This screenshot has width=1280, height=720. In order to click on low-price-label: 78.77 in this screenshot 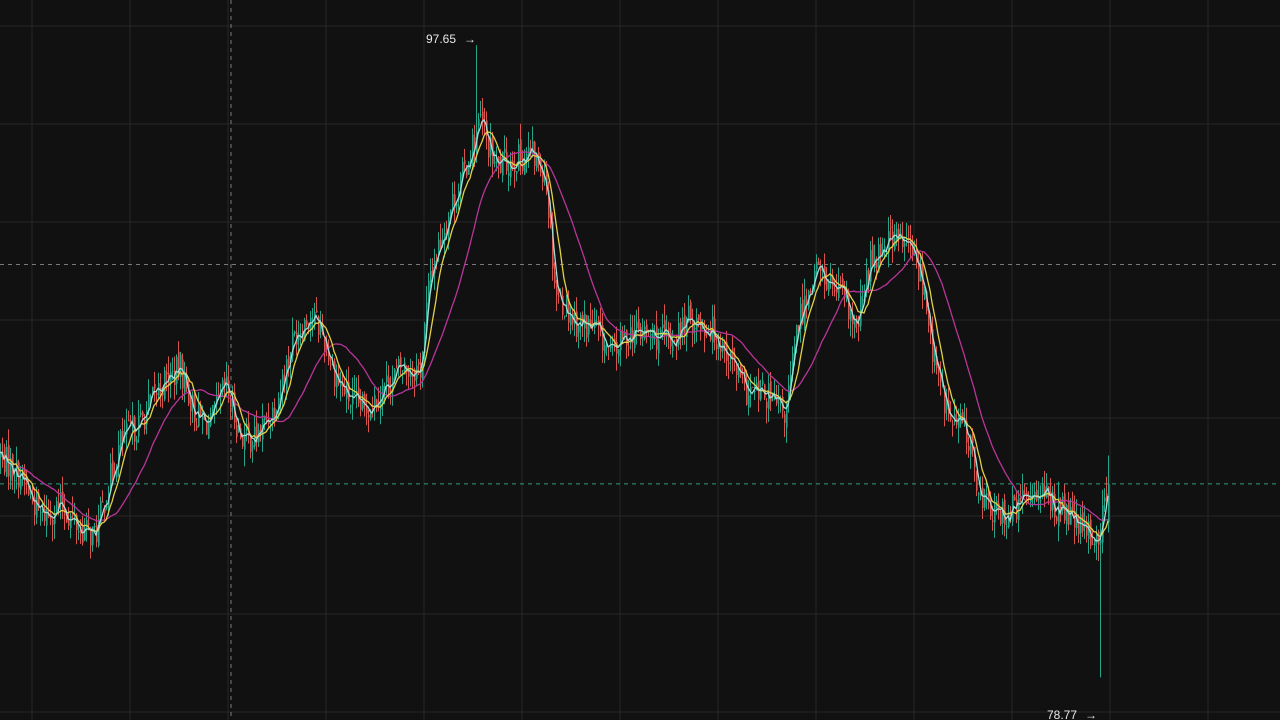, I will do `click(1062, 714)`.